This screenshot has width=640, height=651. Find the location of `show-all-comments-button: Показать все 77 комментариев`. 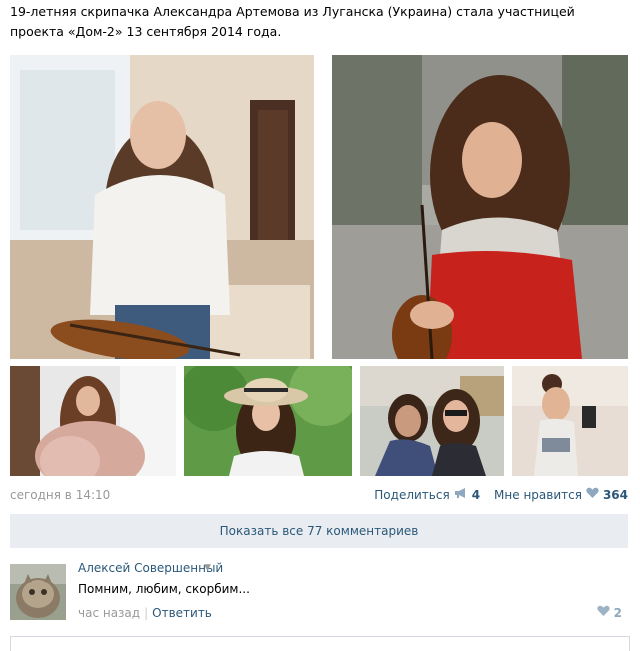

show-all-comments-button: Показать все 77 комментариев is located at coordinates (319, 531).